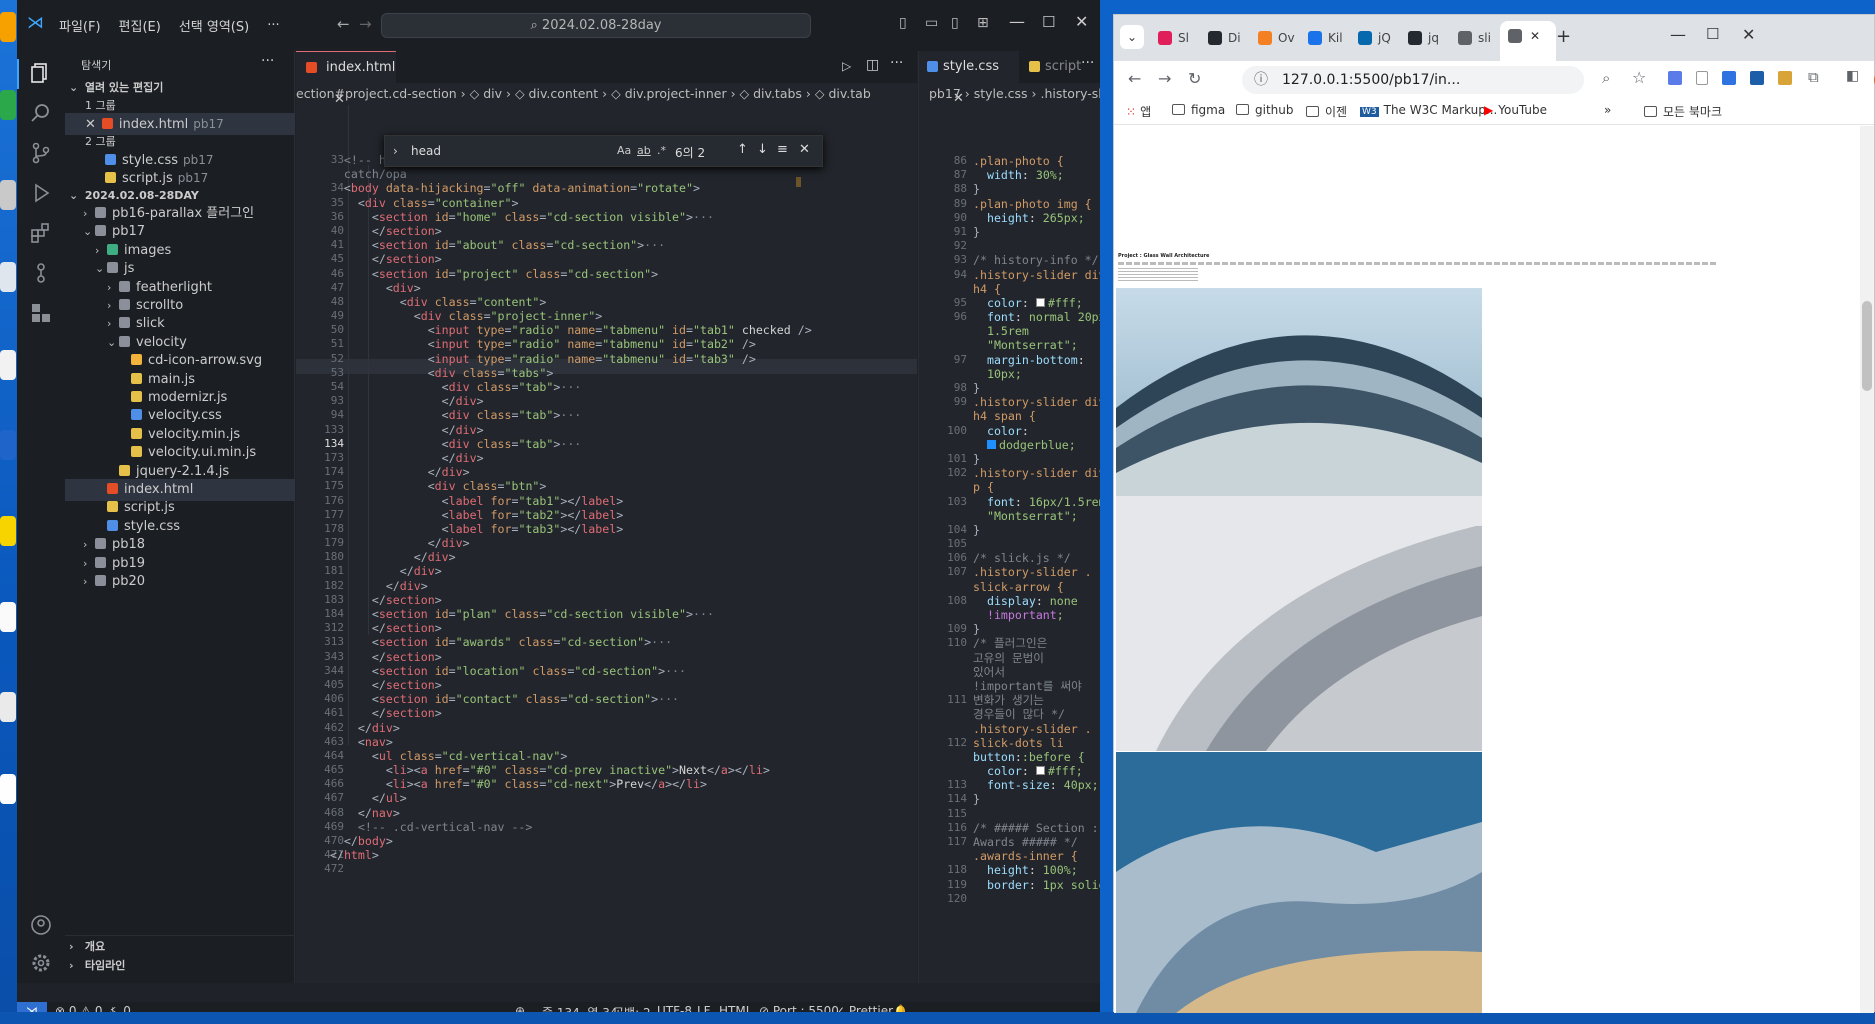 The height and width of the screenshot is (1024, 1875). Describe the element at coordinates (1813, 77) in the screenshot. I see `extensions-puzzle-icon: ⧉` at that location.